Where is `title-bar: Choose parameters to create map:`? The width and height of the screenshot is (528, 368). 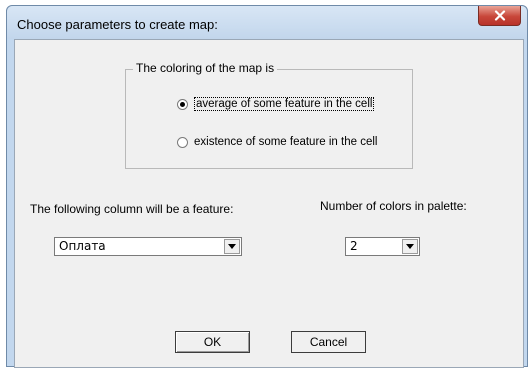
title-bar: Choose parameters to create map: is located at coordinates (267, 22).